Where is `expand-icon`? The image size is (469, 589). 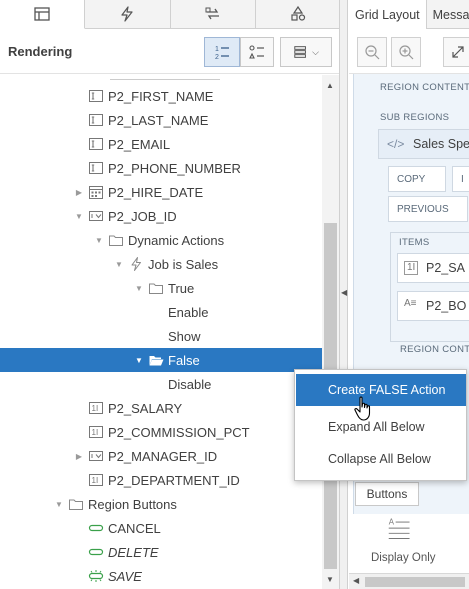
expand-icon is located at coordinates (458, 52).